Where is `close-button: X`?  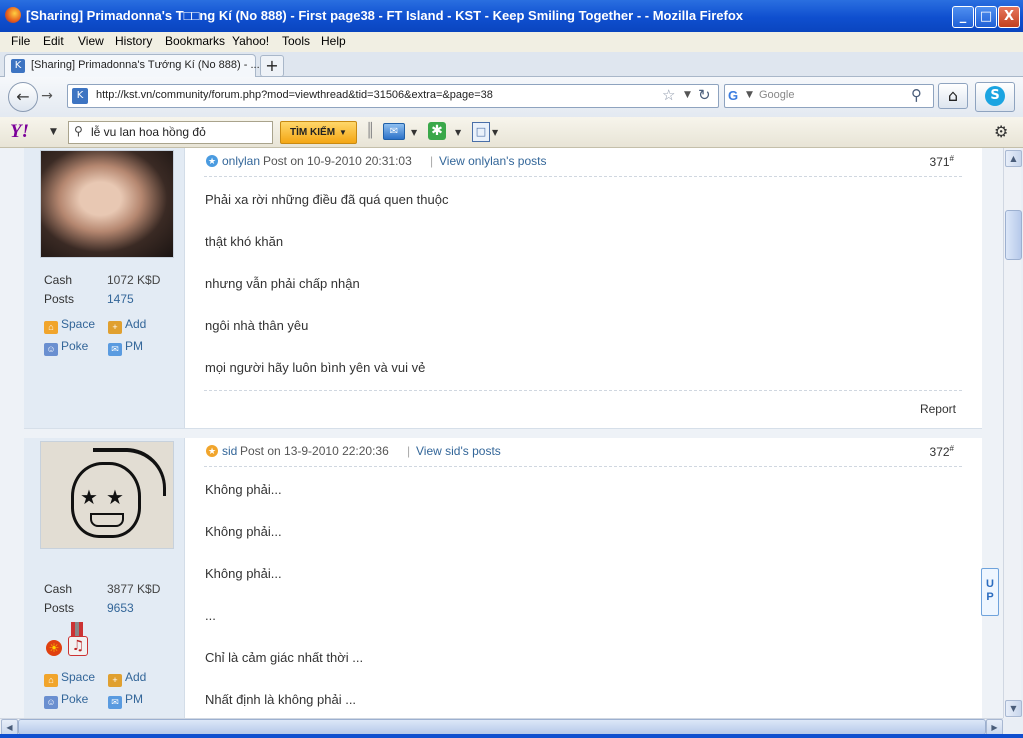 close-button: X is located at coordinates (1009, 17).